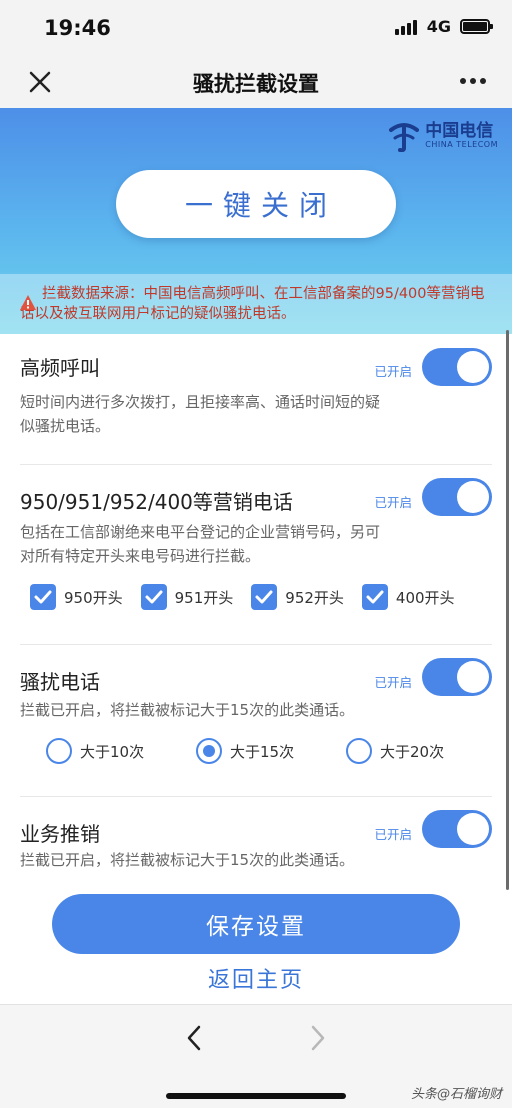 Image resolution: width=512 pixels, height=1108 pixels. Describe the element at coordinates (256, 204) in the screenshot. I see `one-click-close-button: 一键关闭` at that location.